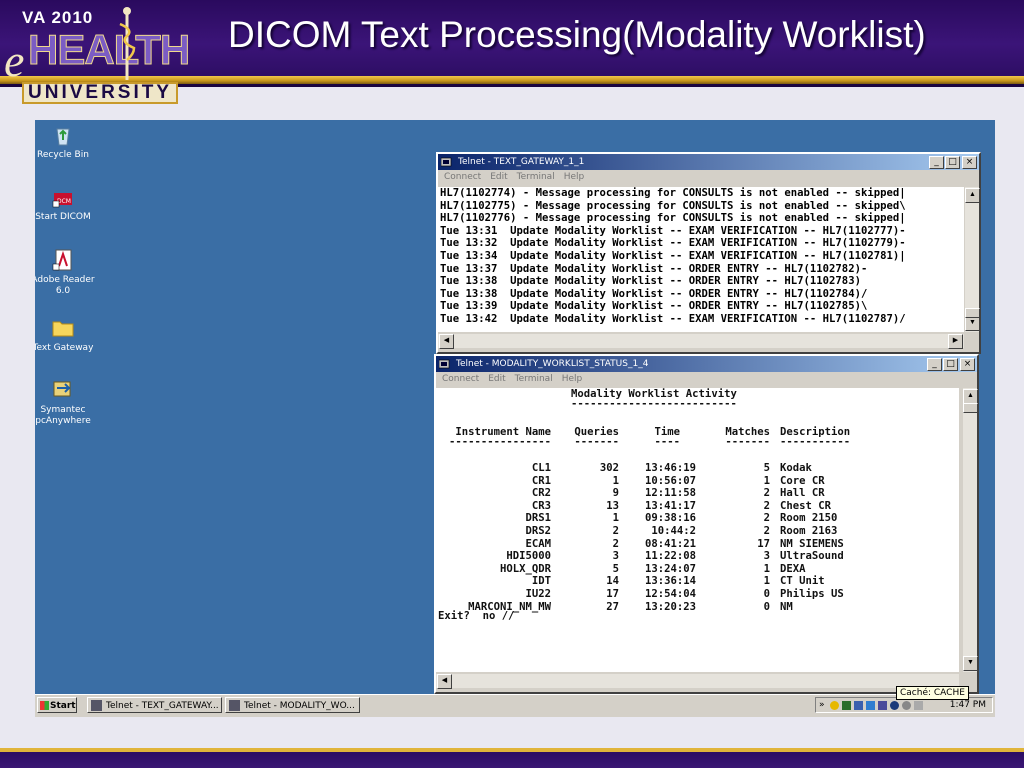 This screenshot has height=768, width=1024. I want to click on start-label: Start, so click(63, 706).